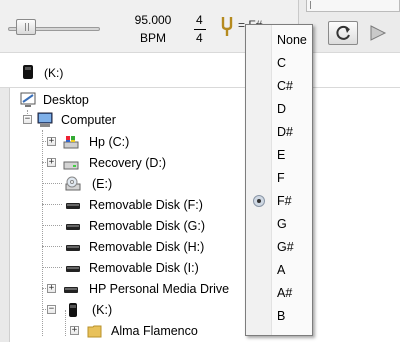 This screenshot has width=400, height=342. I want to click on tree-item-alma-flamenco: + Alma Flamenco, so click(120, 331).